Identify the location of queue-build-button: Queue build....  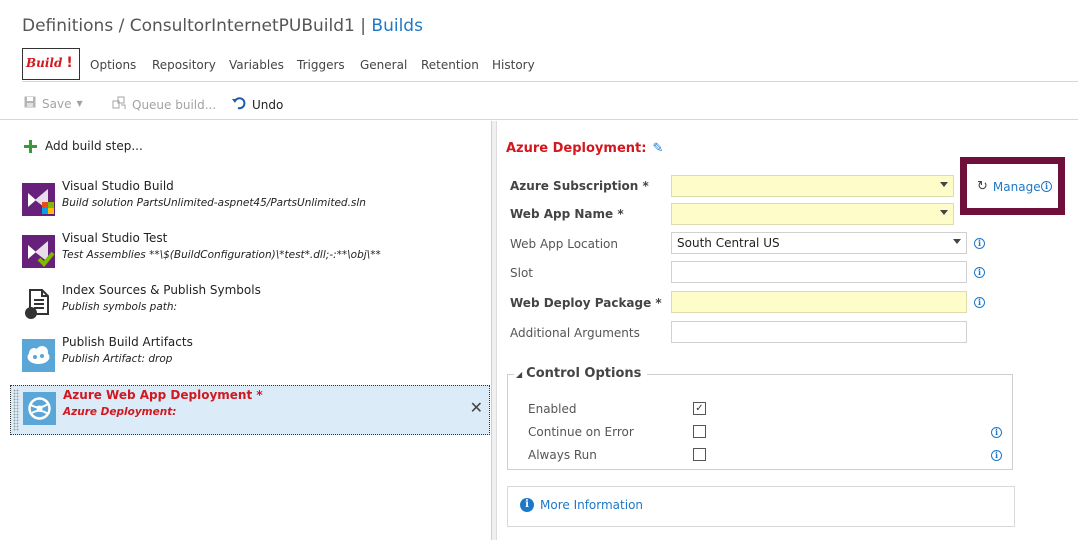
(164, 104).